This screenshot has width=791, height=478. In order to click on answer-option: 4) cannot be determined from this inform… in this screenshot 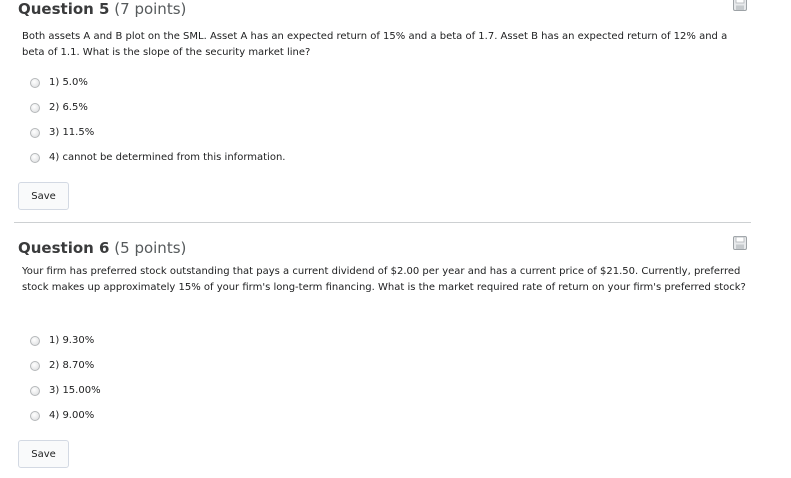, I will do `click(157, 157)`.